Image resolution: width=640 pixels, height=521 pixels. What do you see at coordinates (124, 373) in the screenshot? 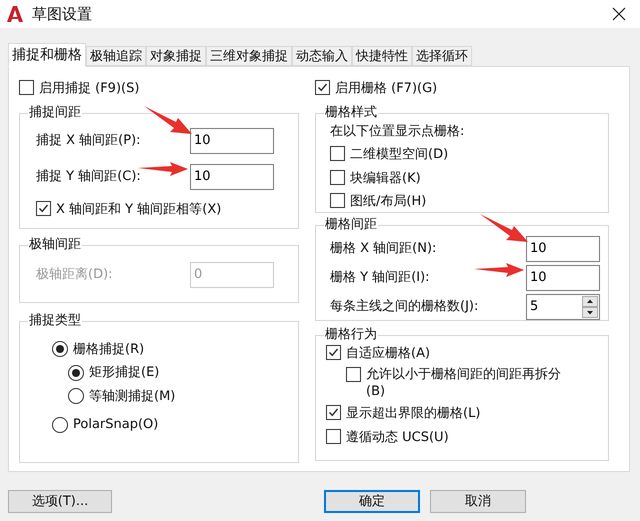
I see `radio-label: 矩形捕捉(E)` at bounding box center [124, 373].